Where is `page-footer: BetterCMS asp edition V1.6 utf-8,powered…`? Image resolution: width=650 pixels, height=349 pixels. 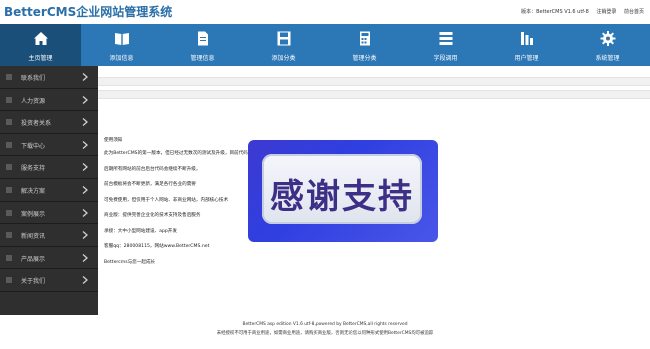 page-footer: BetterCMS asp edition V1.6 utf-8,powered… is located at coordinates (325, 334).